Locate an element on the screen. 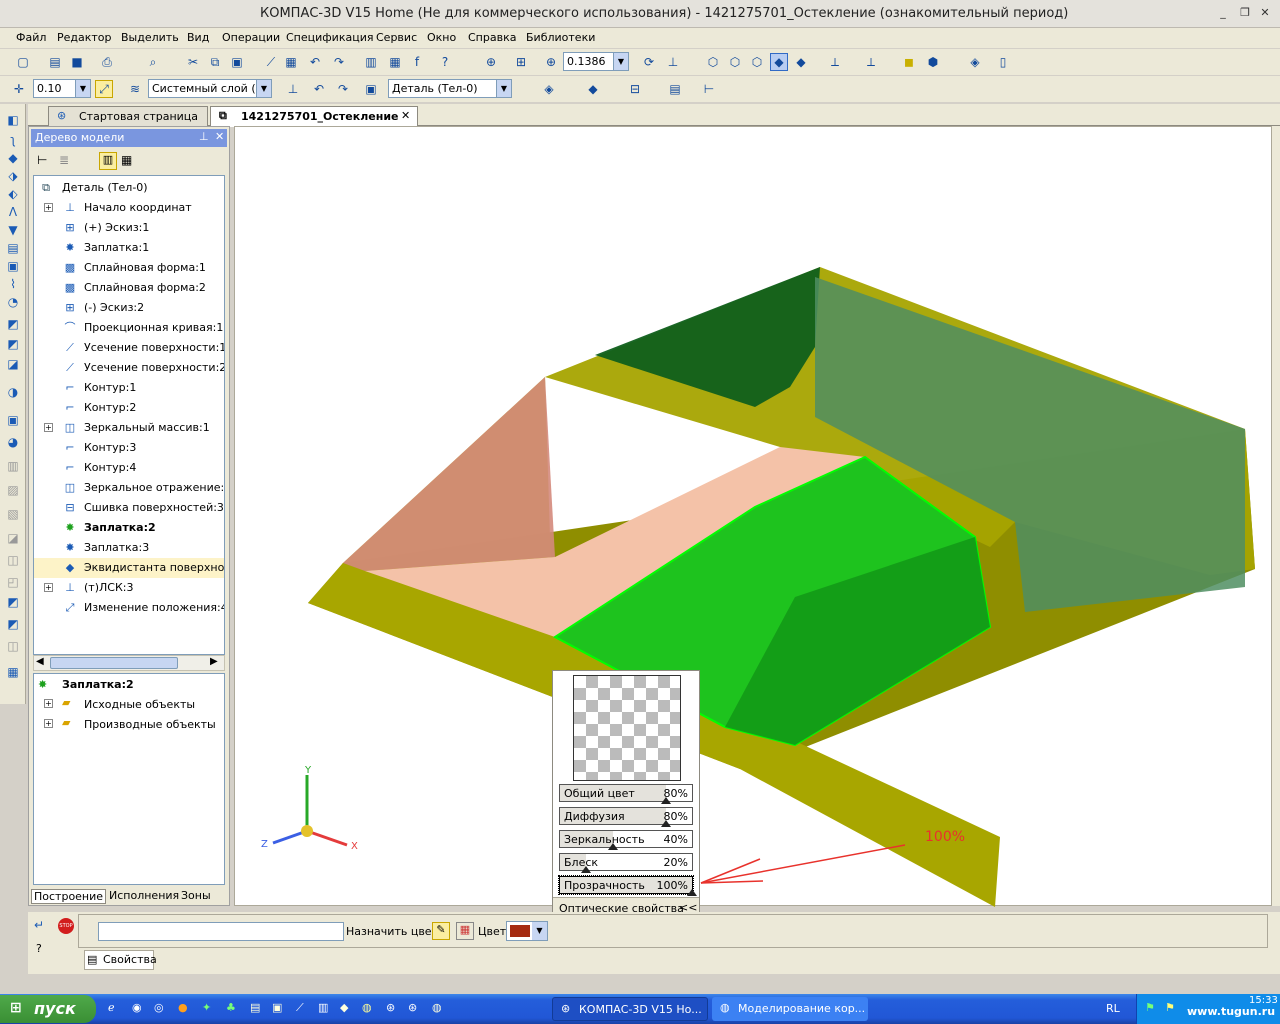 This screenshot has height=1024, width=1280. thin-lines-icon: ⬡ is located at coordinates (757, 62).